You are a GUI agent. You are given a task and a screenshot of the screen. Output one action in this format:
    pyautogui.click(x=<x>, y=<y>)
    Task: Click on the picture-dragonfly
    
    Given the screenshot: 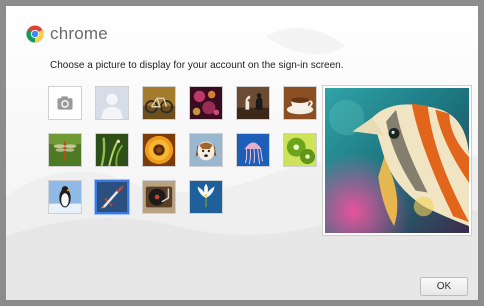 What is the action you would take?
    pyautogui.click(x=65, y=150)
    